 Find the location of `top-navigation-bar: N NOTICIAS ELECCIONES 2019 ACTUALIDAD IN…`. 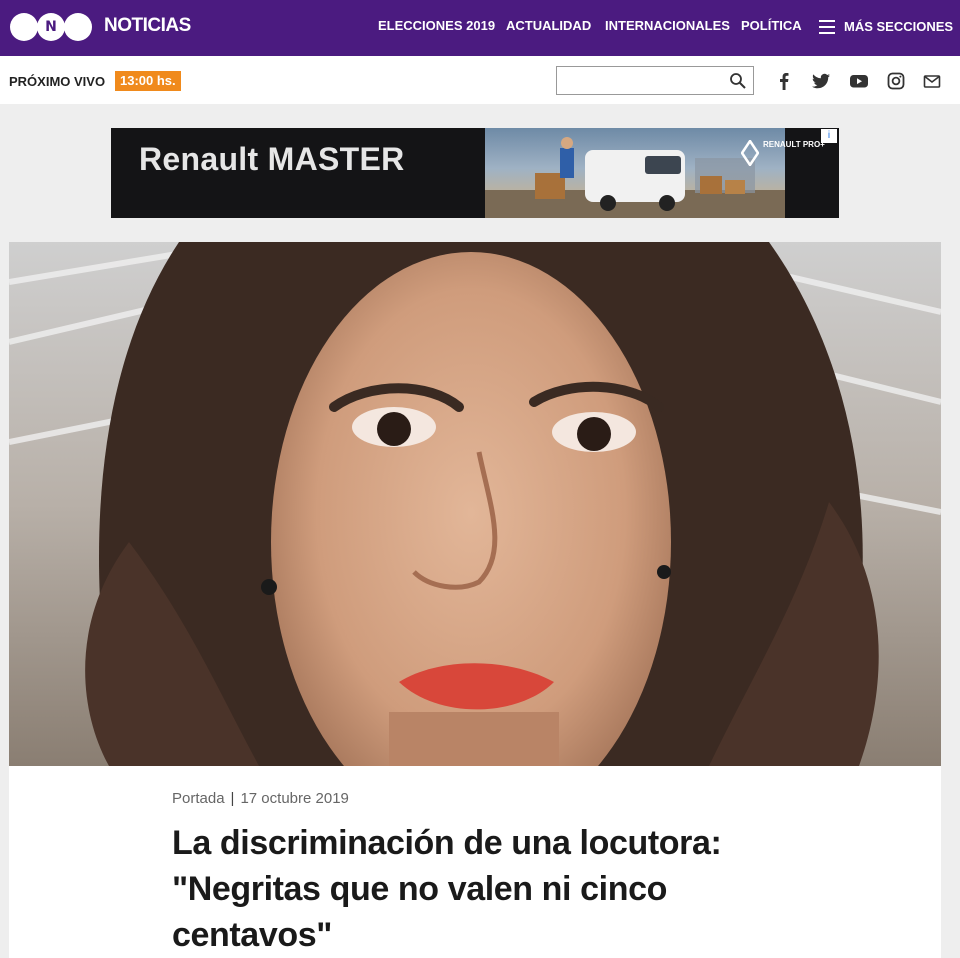

top-navigation-bar: N NOTICIAS ELECCIONES 2019 ACTUALIDAD IN… is located at coordinates (480, 28).